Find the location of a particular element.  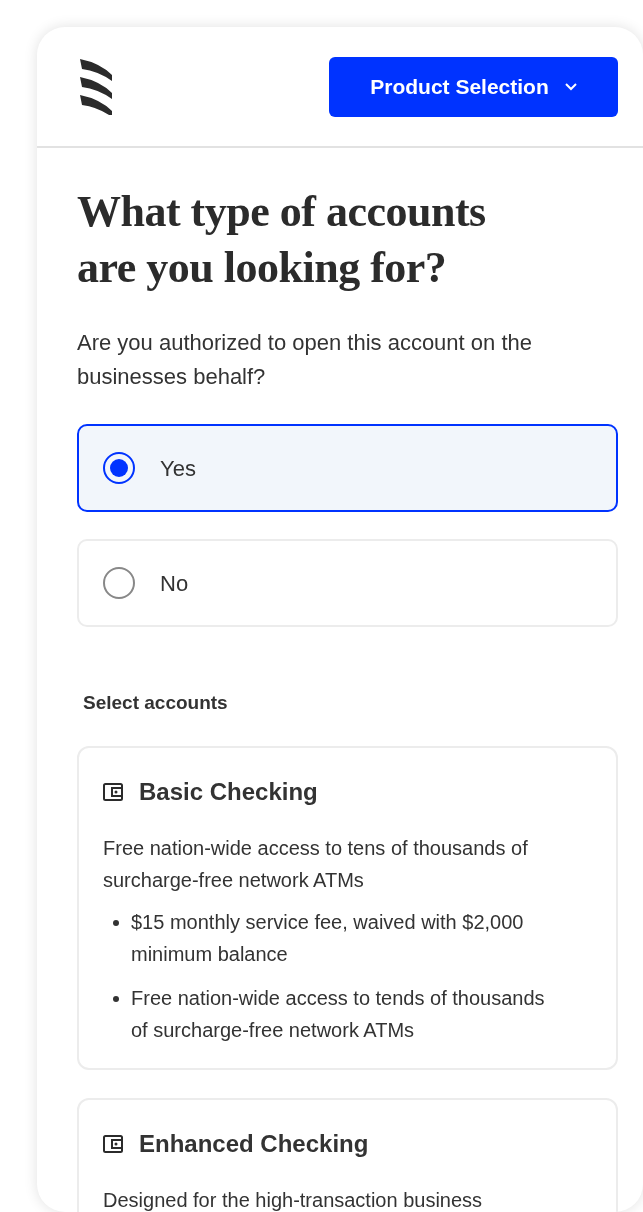

feature-text: Free nation-wide access to tends of thousands of surcharge-free network ATMs is located at coordinates (338, 1014).